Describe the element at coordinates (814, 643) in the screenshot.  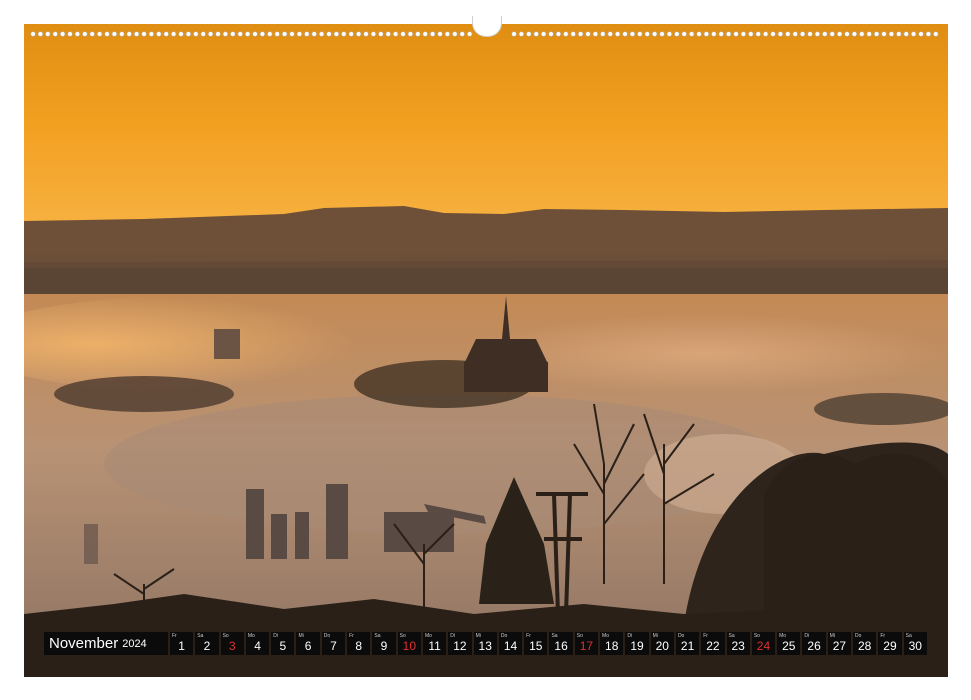
I see `day-cell: Di 26` at that location.